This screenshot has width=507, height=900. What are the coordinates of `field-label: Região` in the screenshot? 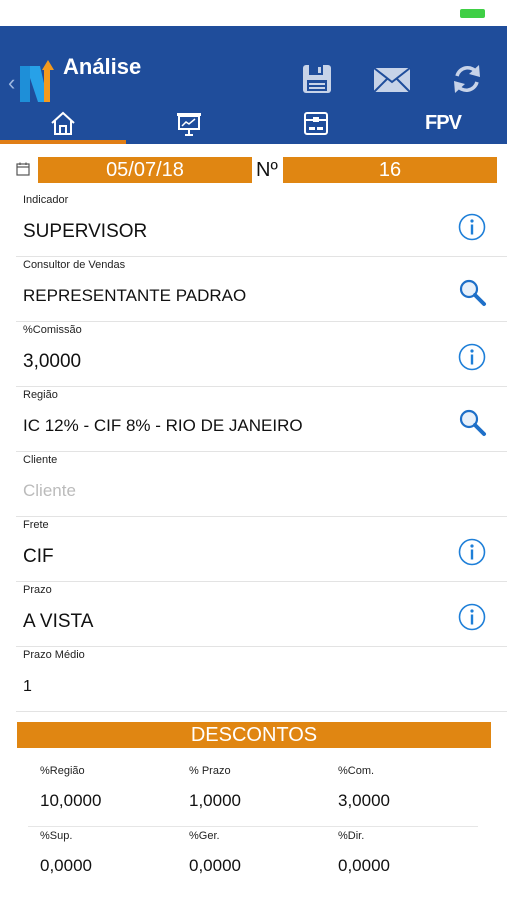 It's located at (40, 395).